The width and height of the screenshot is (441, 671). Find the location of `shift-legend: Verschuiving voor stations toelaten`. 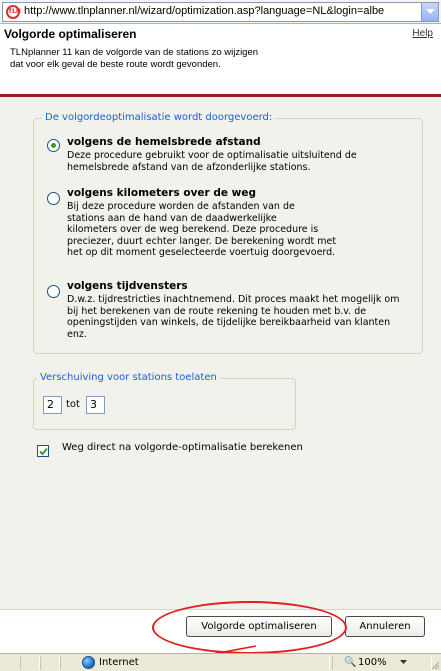

shift-legend: Verschuiving voor stations toelaten is located at coordinates (128, 377).